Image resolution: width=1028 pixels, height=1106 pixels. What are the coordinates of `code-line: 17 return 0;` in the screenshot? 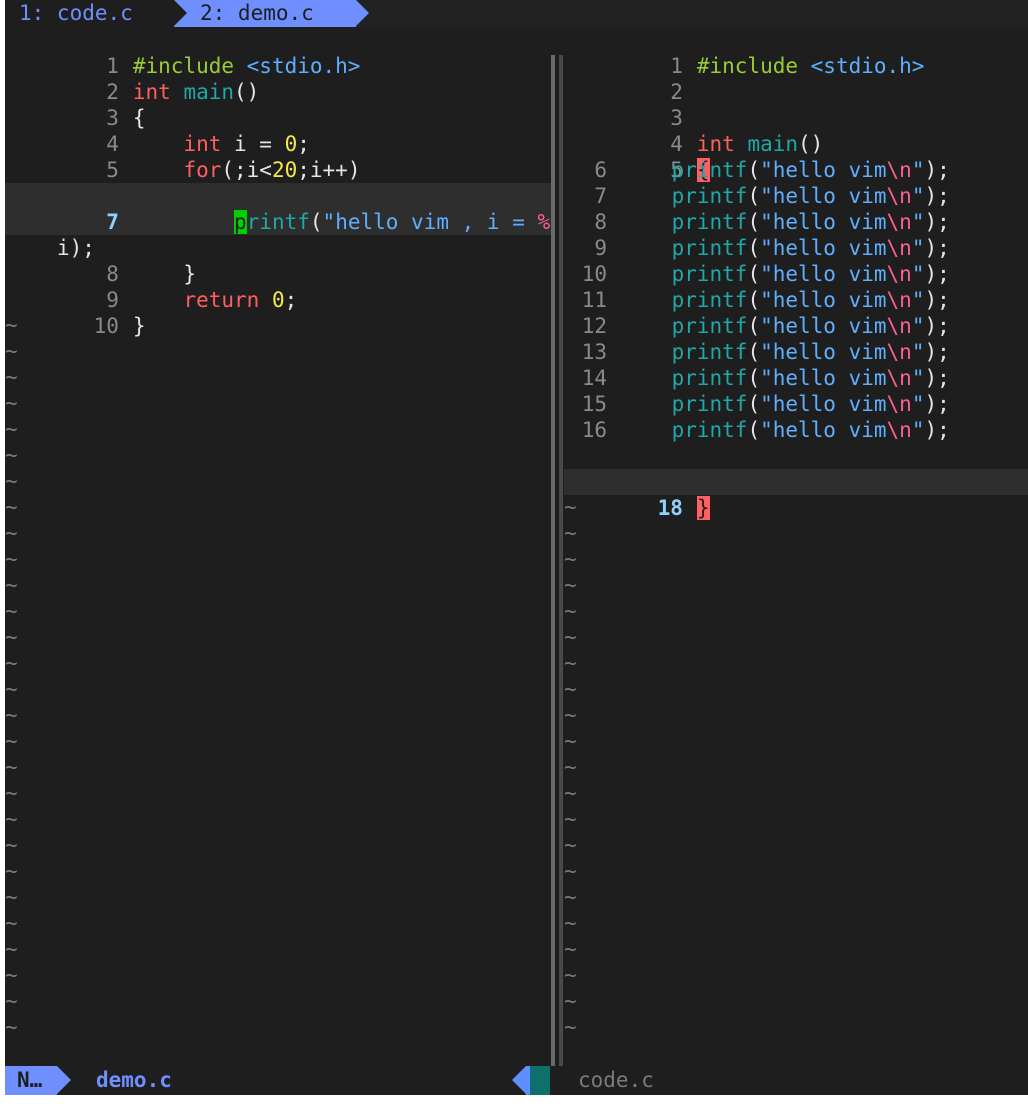 It's located at (796, 468).